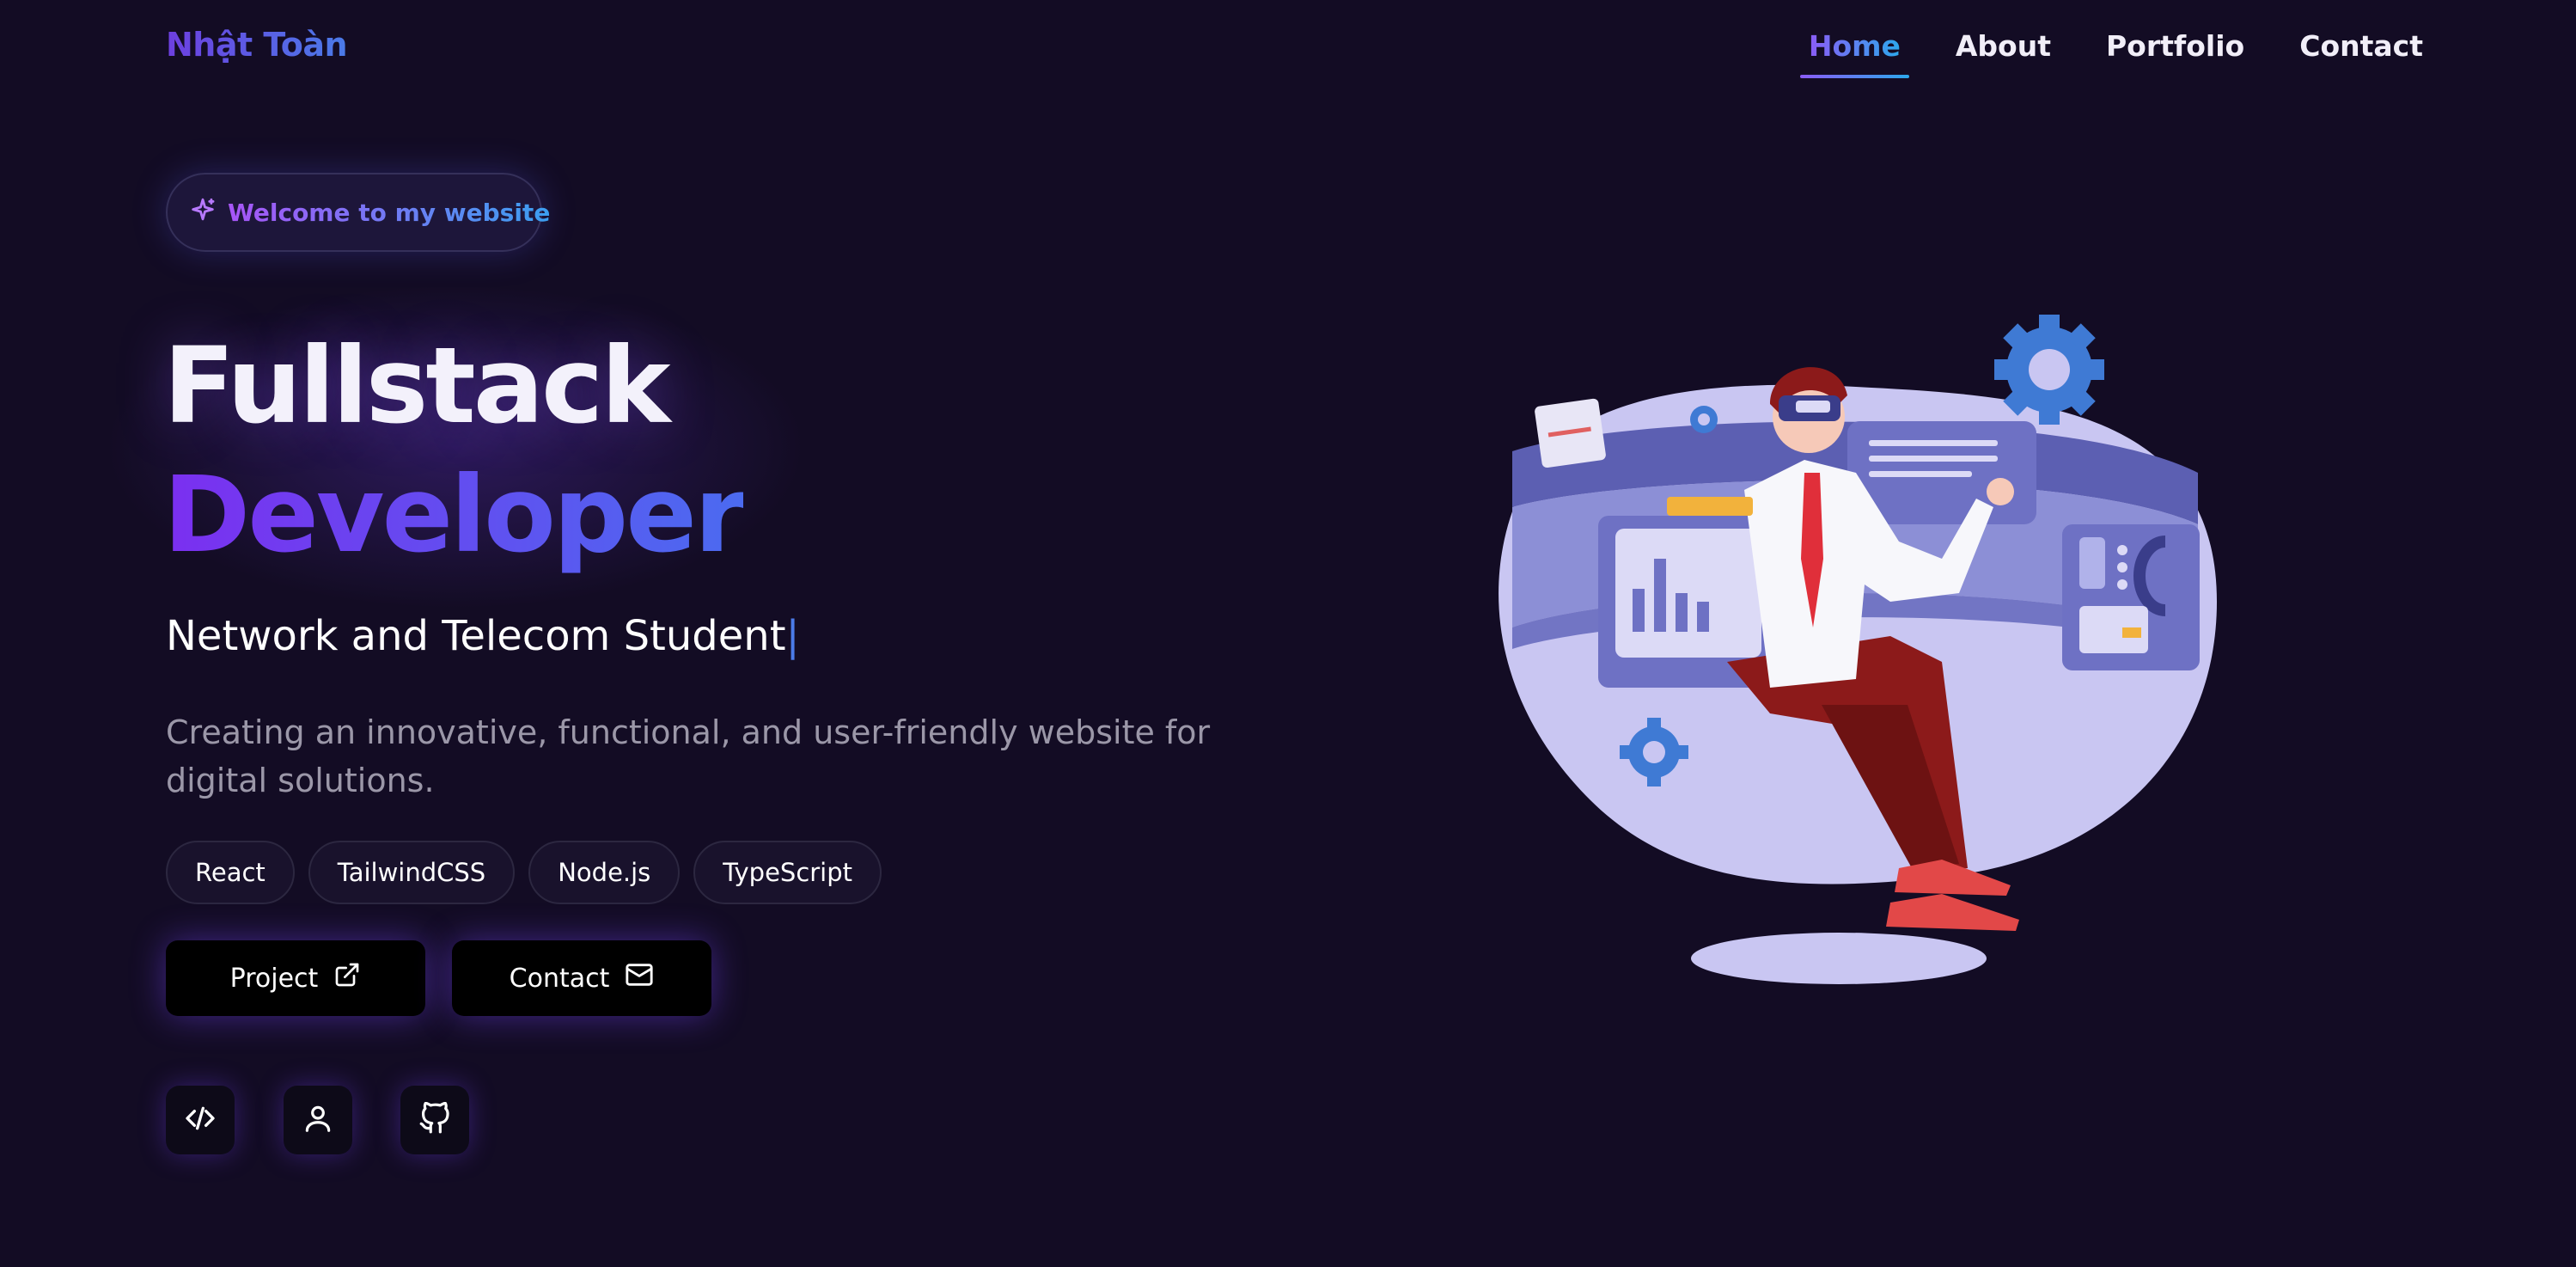 This screenshot has width=2576, height=1267. What do you see at coordinates (389, 213) in the screenshot?
I see `badge-label: Welcome to my website` at bounding box center [389, 213].